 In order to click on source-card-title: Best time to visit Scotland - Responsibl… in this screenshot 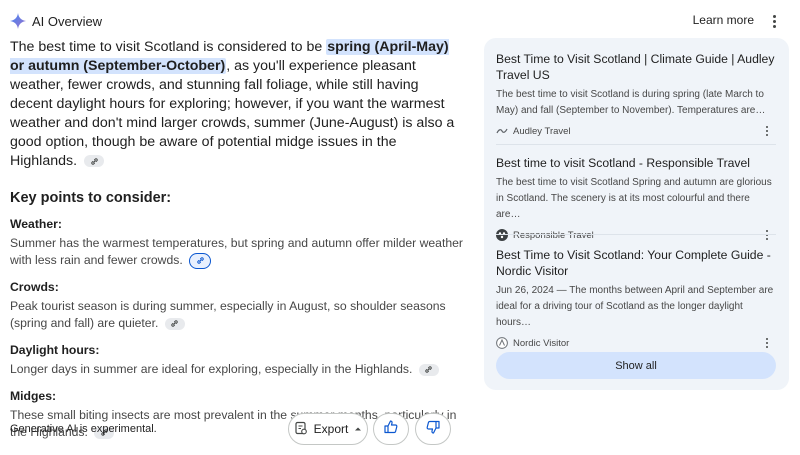, I will do `click(636, 163)`.